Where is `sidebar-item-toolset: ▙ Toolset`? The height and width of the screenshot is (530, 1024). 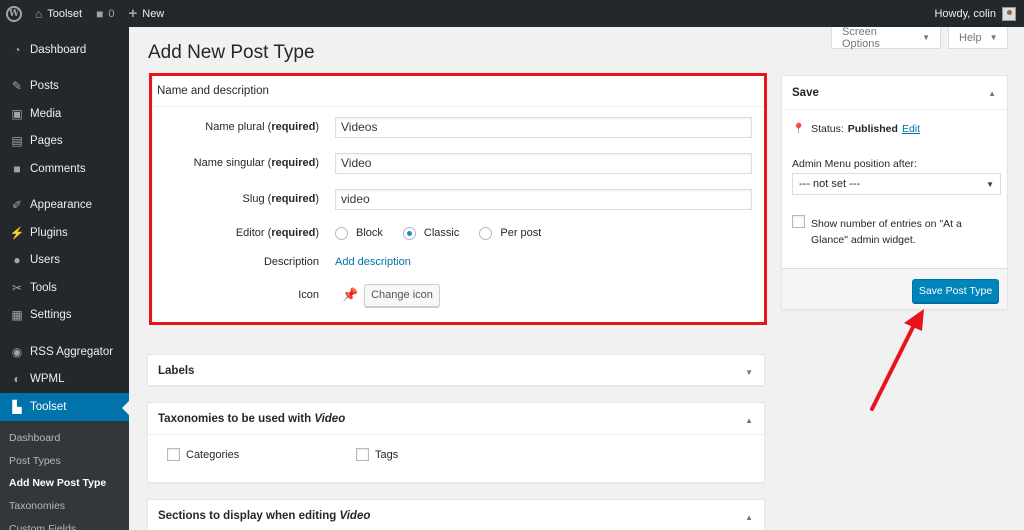 sidebar-item-toolset: ▙ Toolset is located at coordinates (64, 407).